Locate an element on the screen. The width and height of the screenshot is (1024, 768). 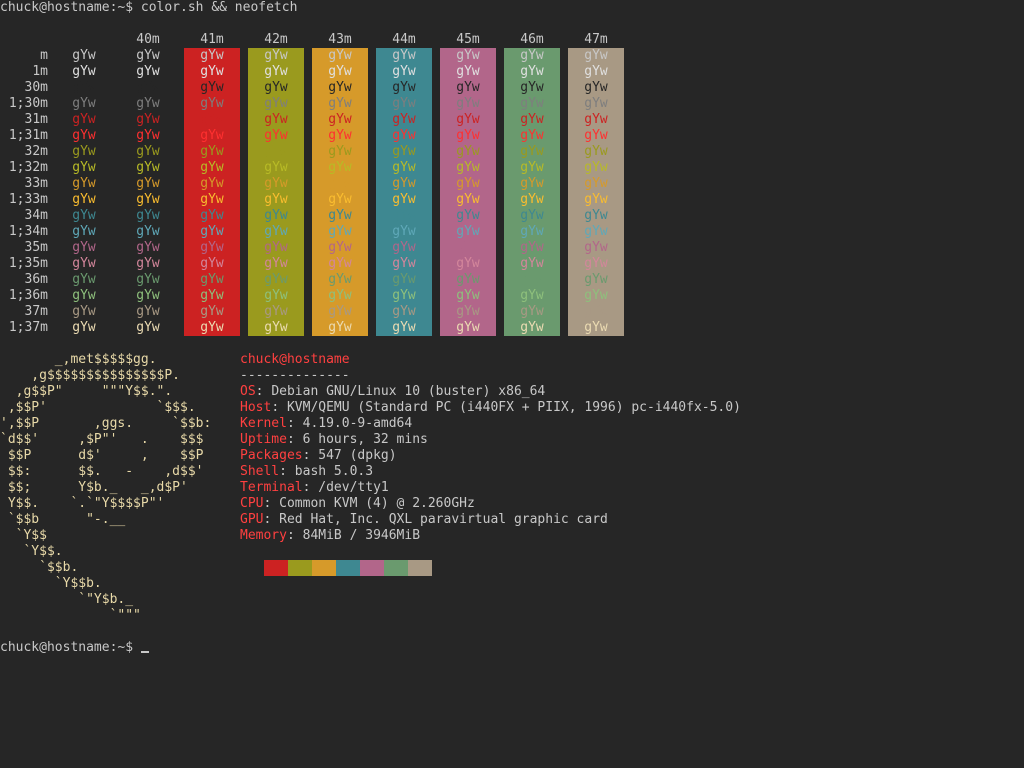
row-label: 30m is located at coordinates (36, 87).